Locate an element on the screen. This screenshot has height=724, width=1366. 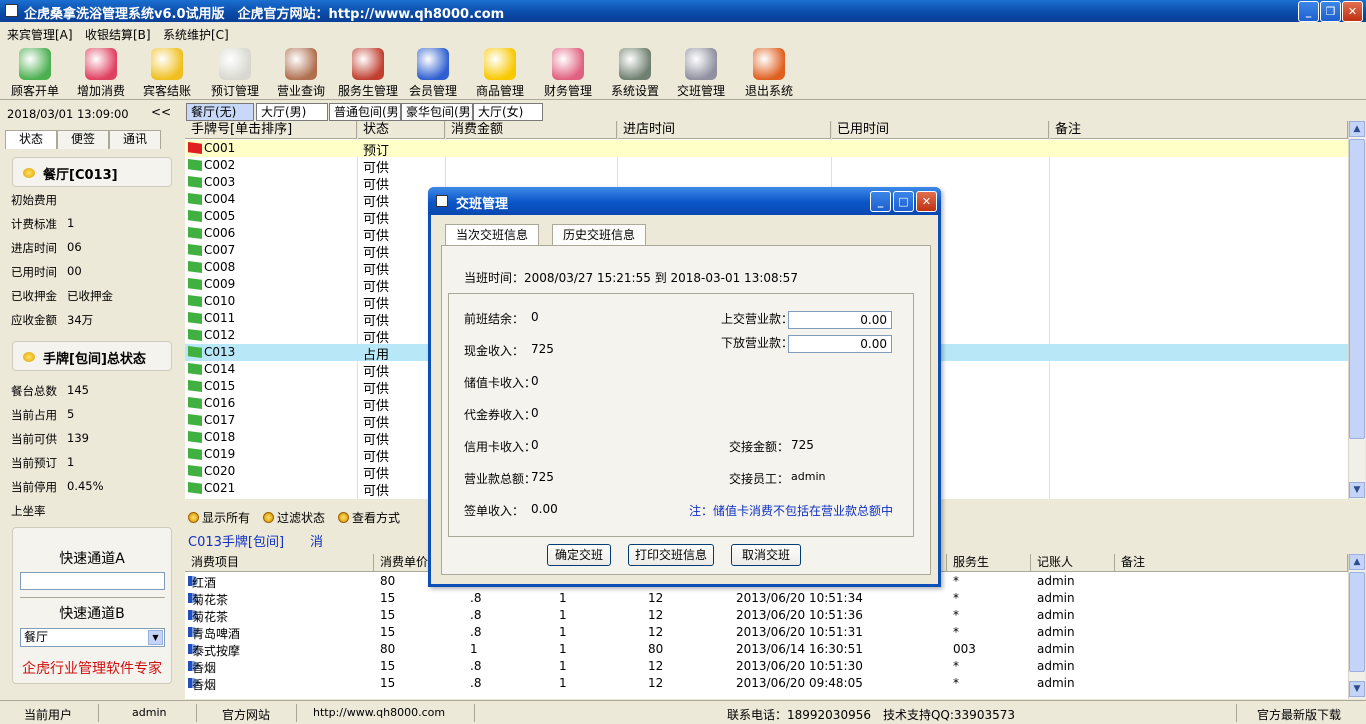
toolbar-button-5: 服务生管理 is located at coordinates (368, 72).